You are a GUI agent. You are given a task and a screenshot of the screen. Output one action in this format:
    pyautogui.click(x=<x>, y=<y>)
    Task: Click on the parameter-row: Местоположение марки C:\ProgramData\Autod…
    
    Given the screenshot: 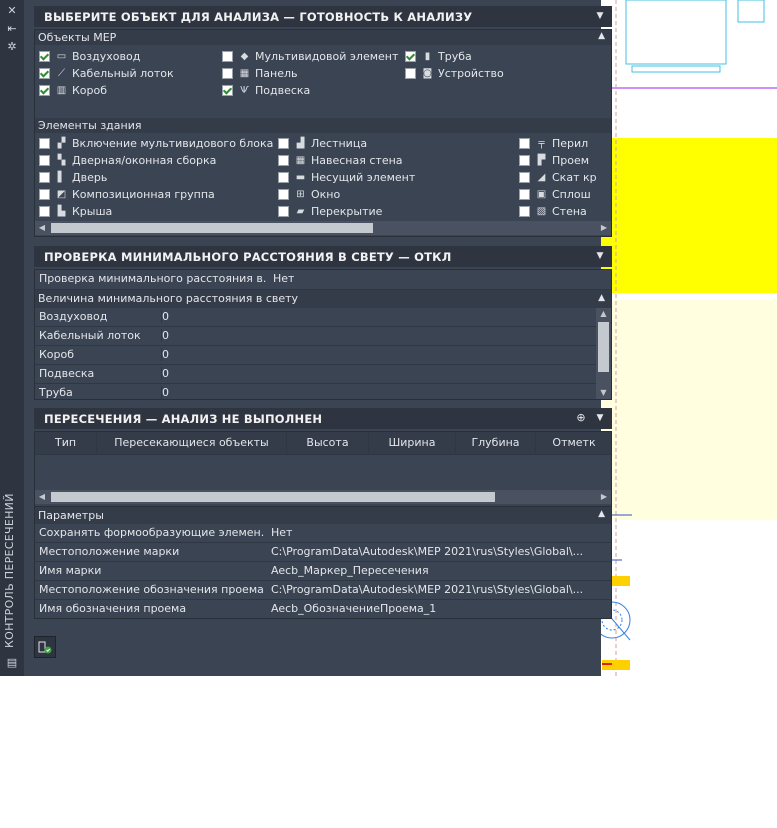 What is the action you would take?
    pyautogui.click(x=323, y=552)
    